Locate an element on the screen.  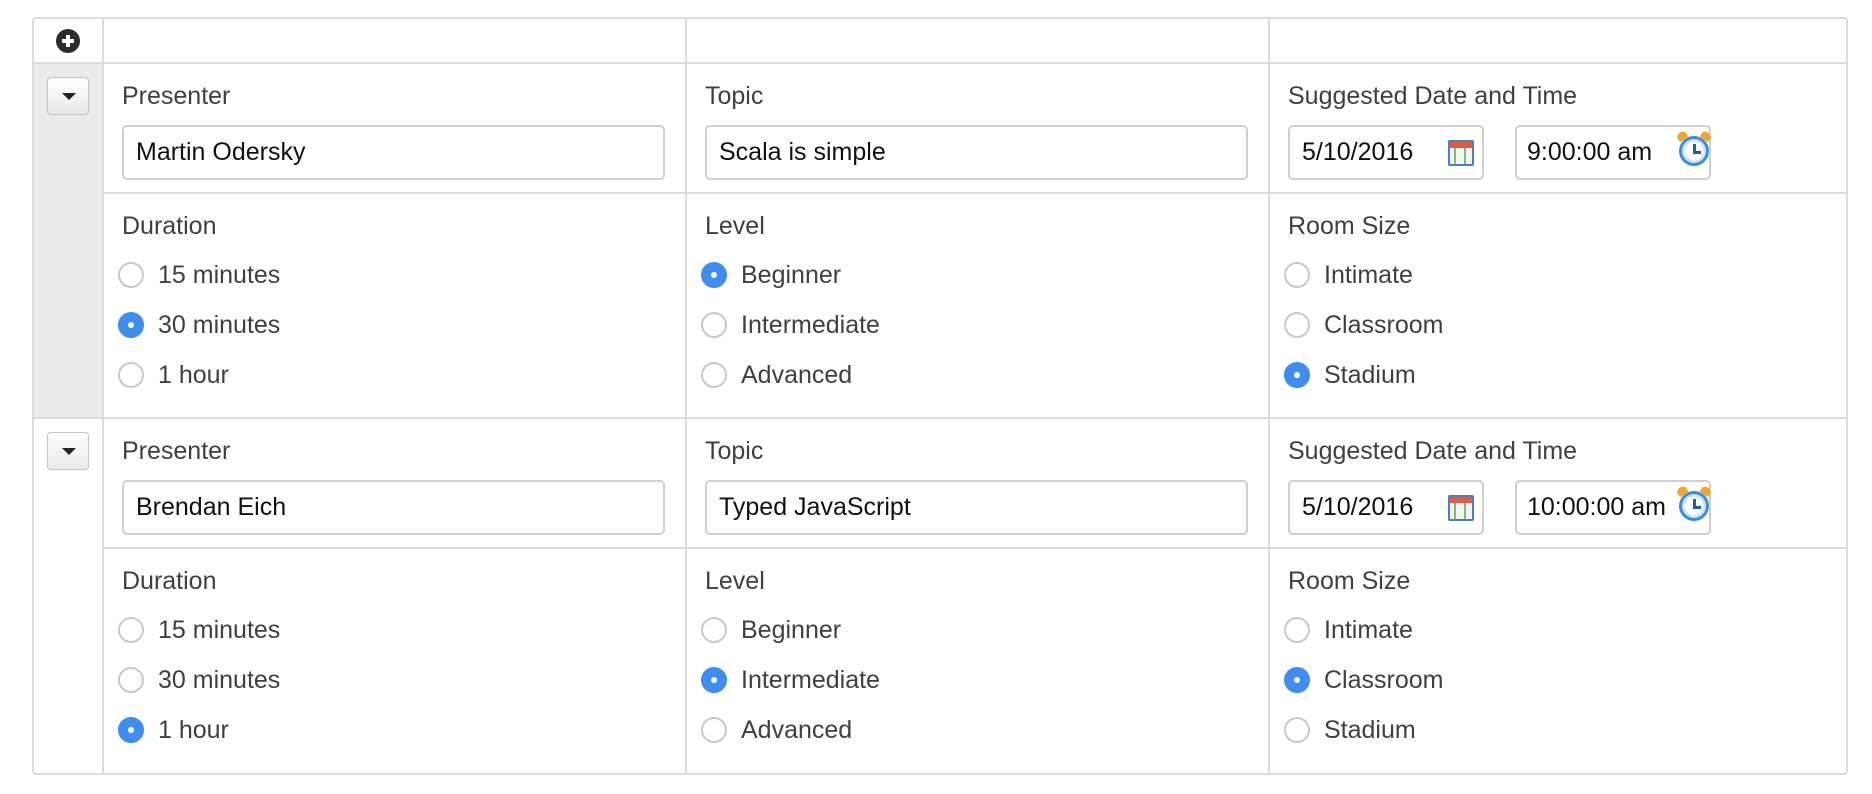
duration-cell: Duration 15 minutes 30 minutes 1 hour is located at coordinates (395, 306).